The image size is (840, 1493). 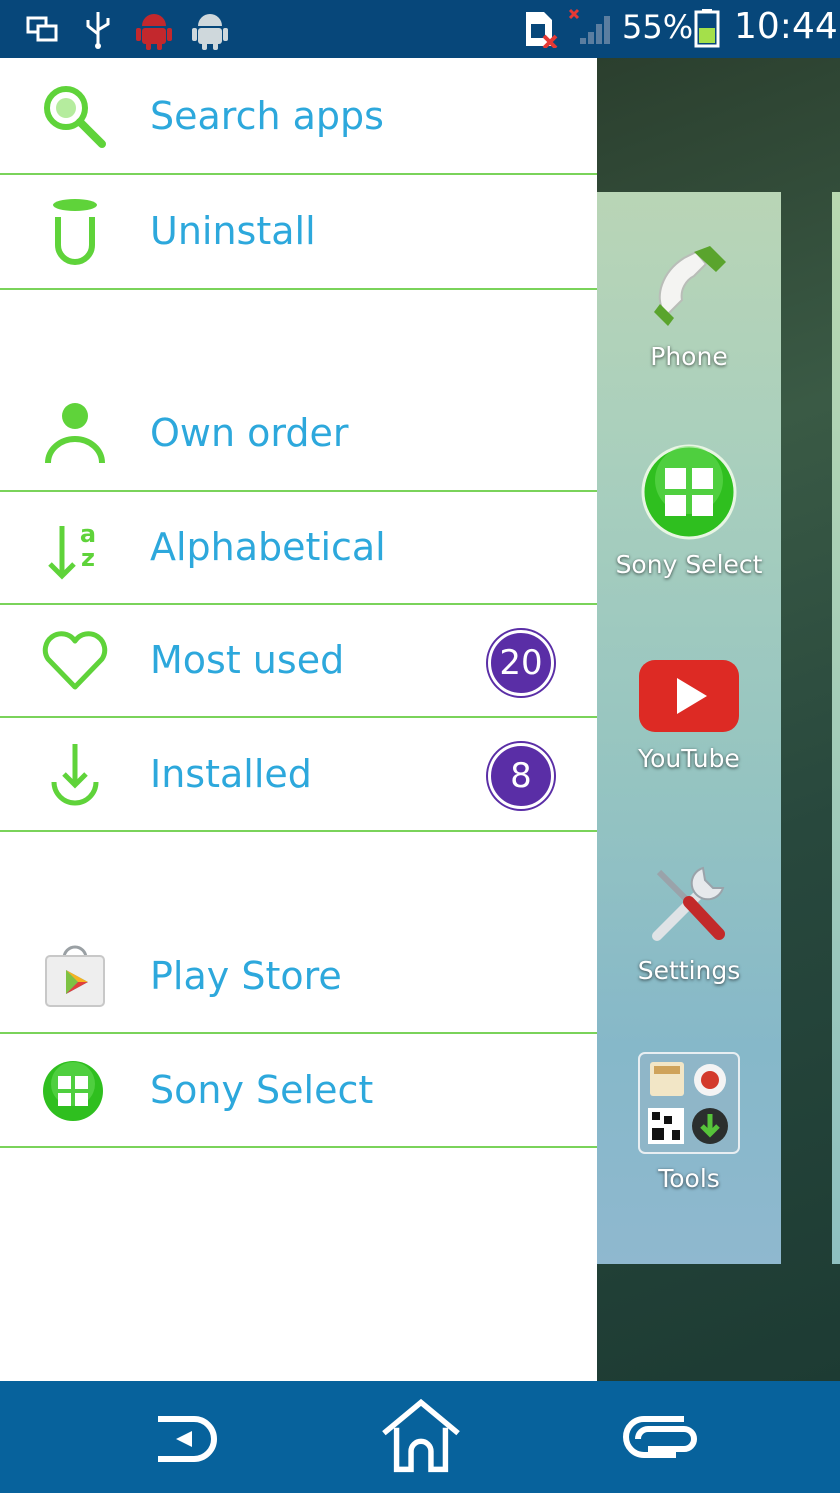 What do you see at coordinates (521, 776) in the screenshot?
I see `count-badge: 8` at bounding box center [521, 776].